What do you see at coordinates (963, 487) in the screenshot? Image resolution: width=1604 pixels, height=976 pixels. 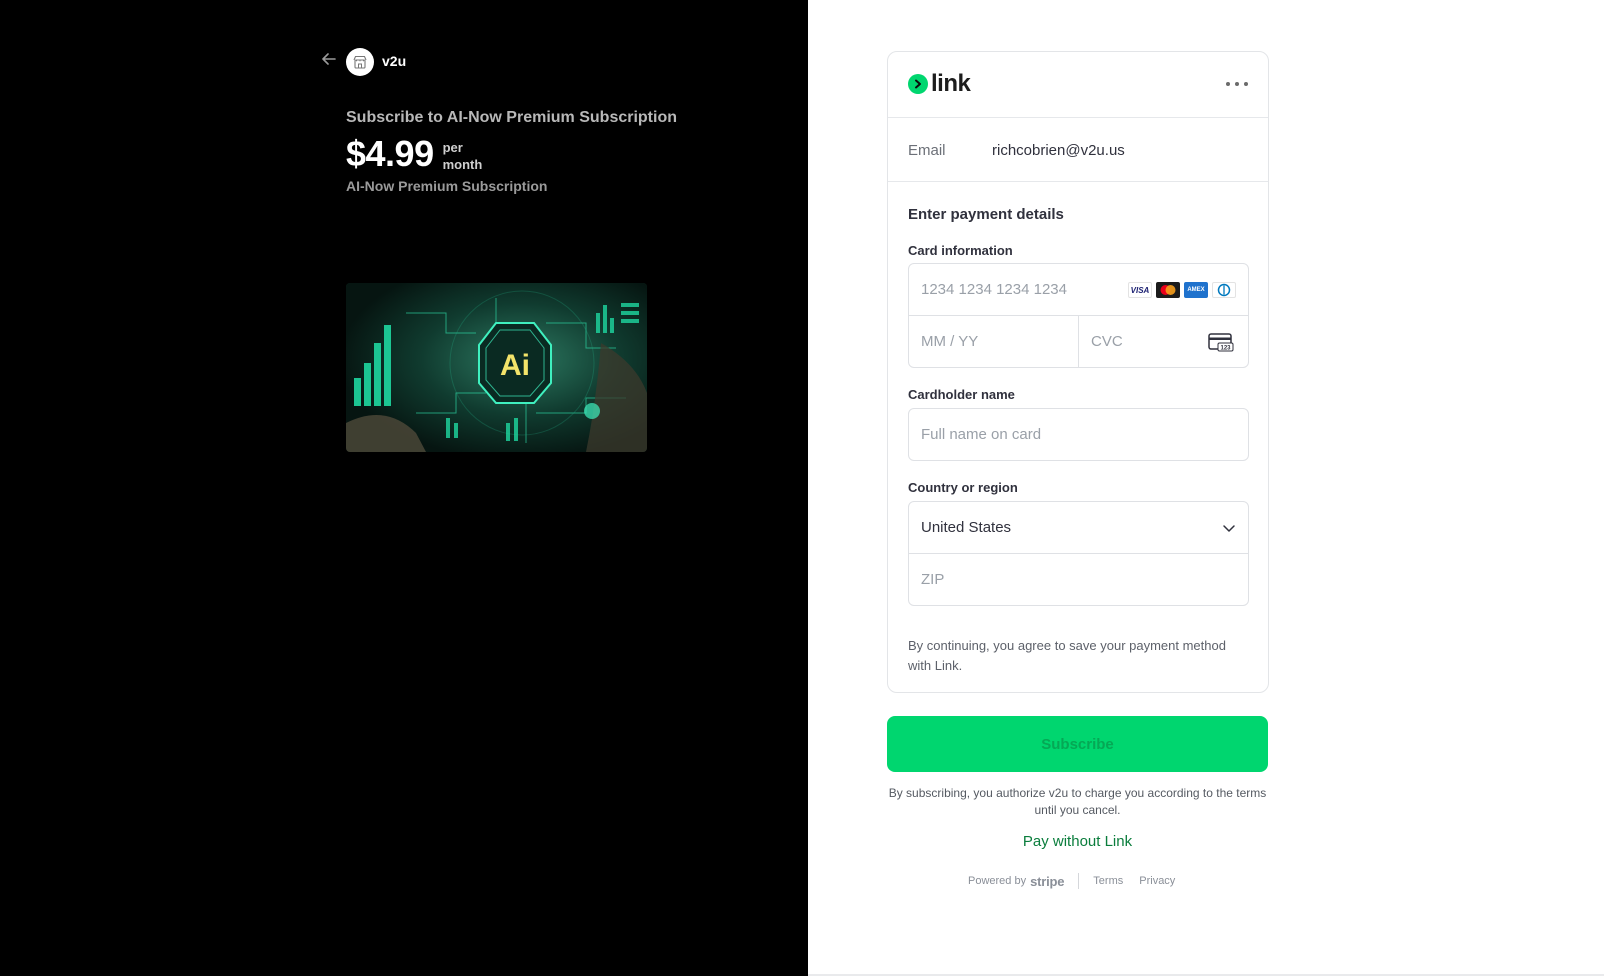 I see `country-label: Country or region` at bounding box center [963, 487].